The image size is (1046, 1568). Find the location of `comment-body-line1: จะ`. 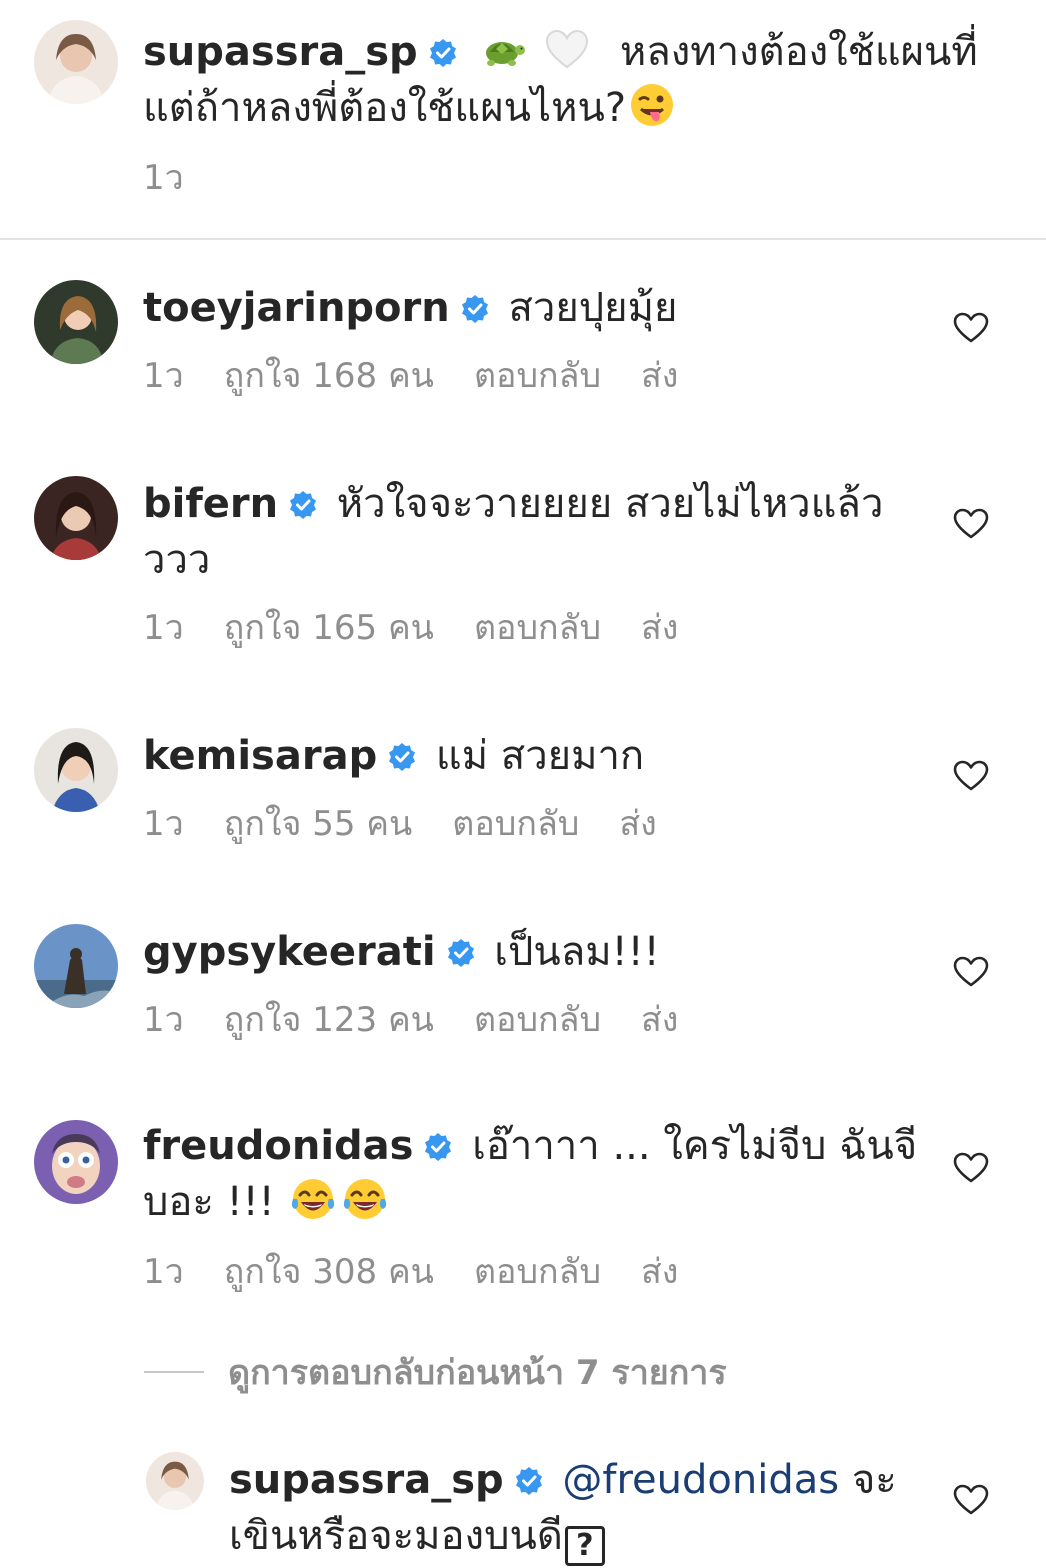

comment-body-line1: จะ is located at coordinates (874, 1480).